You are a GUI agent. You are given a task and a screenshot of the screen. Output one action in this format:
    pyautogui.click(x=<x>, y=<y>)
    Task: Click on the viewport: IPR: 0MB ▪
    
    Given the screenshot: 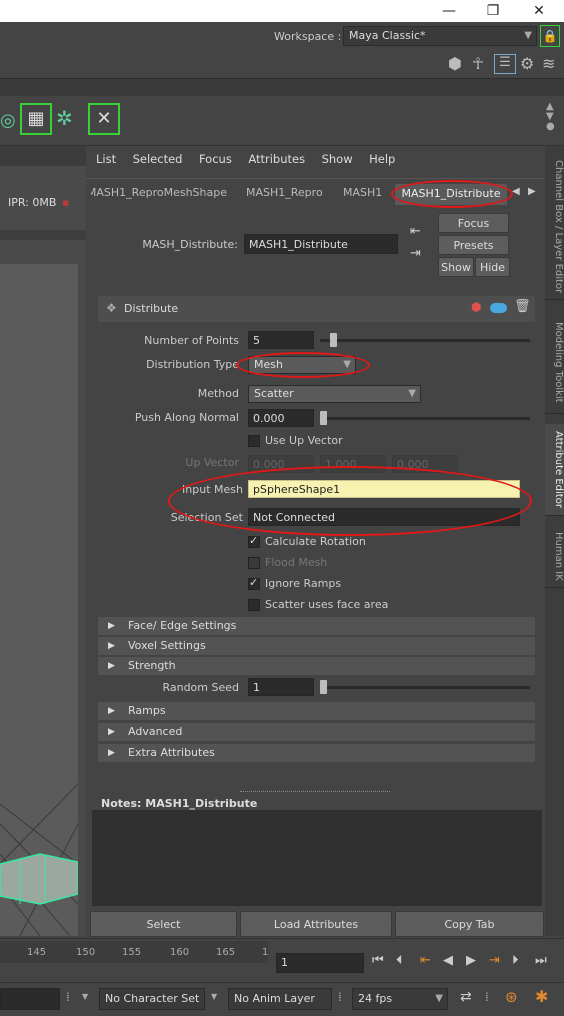 What is the action you would take?
    pyautogui.click(x=43, y=541)
    